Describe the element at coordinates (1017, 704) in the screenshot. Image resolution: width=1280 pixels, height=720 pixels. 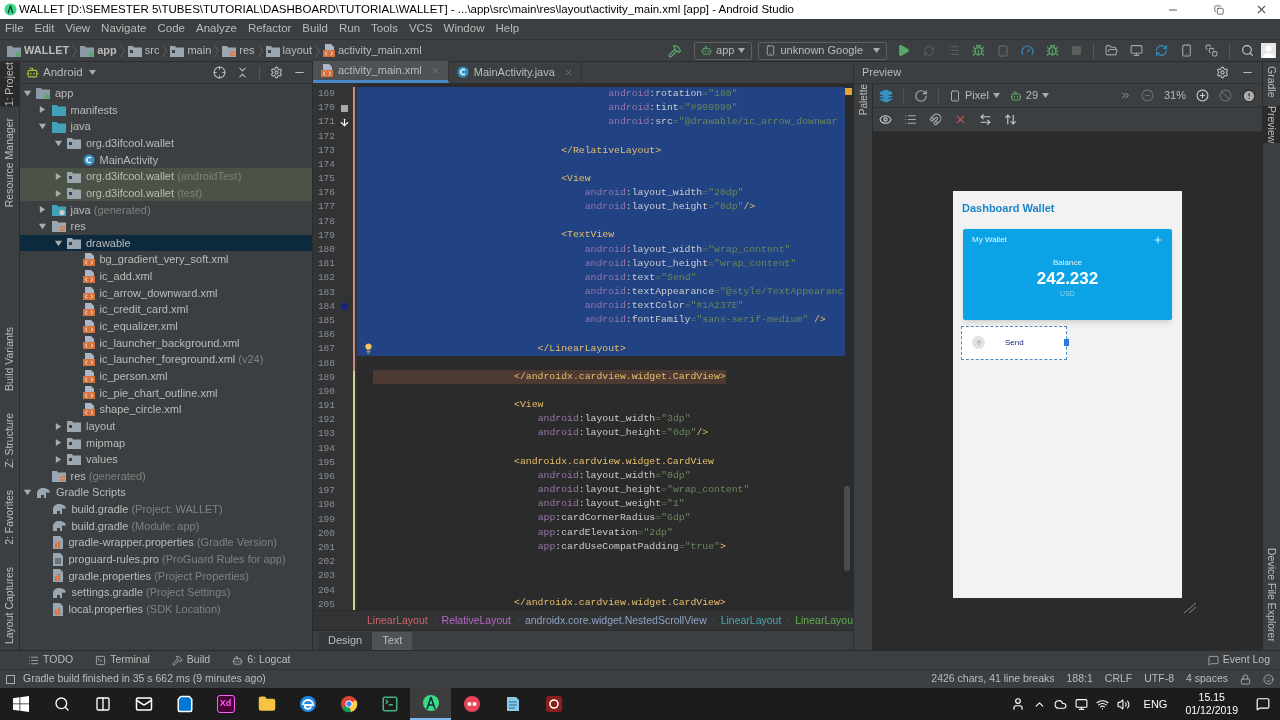
I see `person-icon` at that location.